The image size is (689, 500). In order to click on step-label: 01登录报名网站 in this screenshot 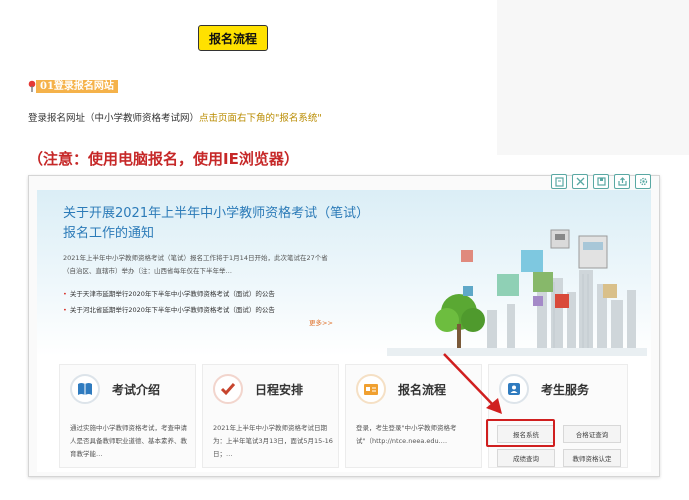, I will do `click(77, 86)`.